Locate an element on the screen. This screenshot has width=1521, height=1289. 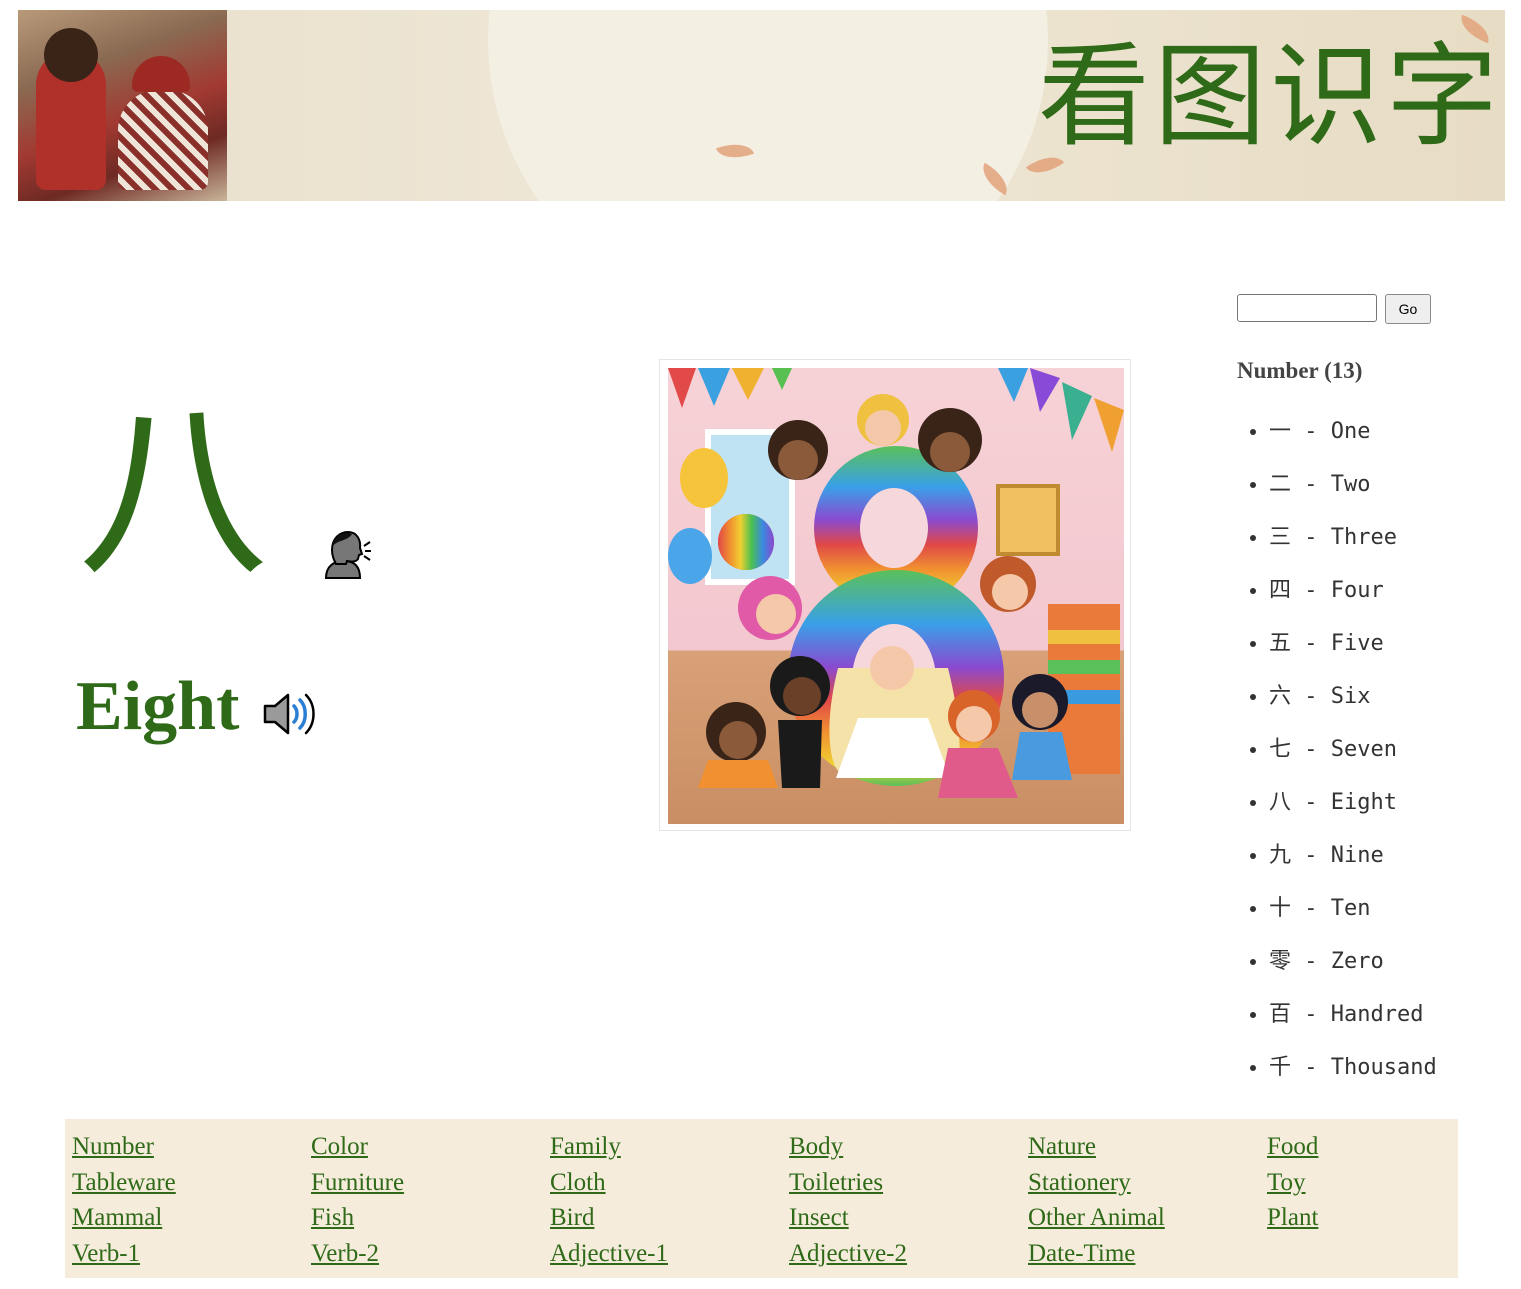
word-illustration-image is located at coordinates (896, 596).